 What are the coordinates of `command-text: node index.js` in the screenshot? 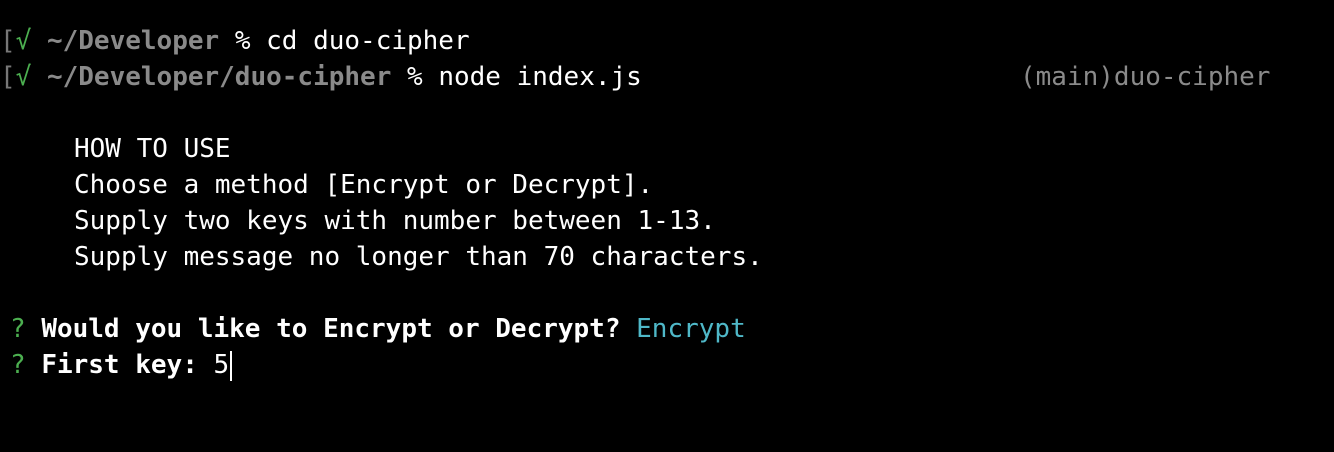 It's located at (540, 77).